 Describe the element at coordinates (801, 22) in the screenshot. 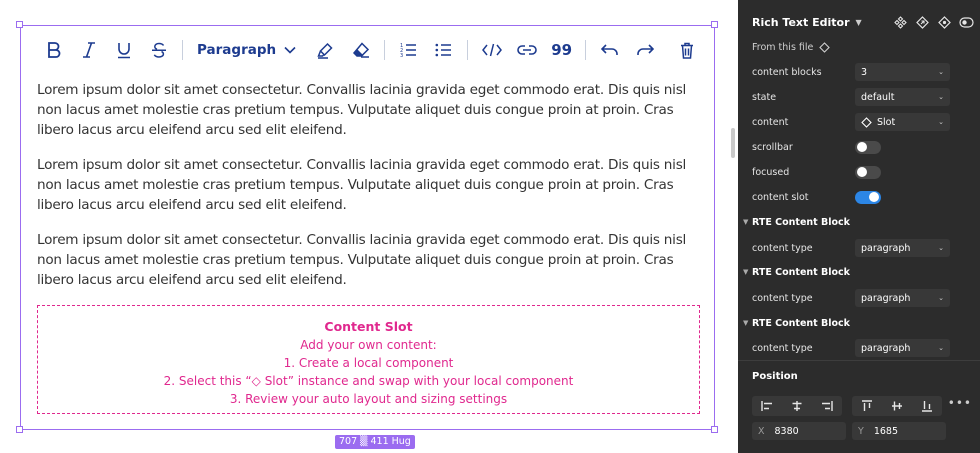

I see `component-name: Rich Text Editor` at that location.